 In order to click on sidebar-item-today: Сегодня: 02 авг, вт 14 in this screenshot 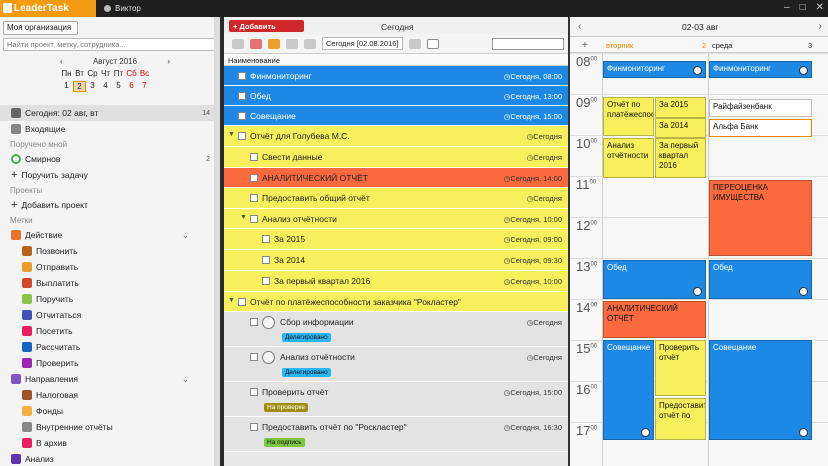, I will do `click(107, 113)`.